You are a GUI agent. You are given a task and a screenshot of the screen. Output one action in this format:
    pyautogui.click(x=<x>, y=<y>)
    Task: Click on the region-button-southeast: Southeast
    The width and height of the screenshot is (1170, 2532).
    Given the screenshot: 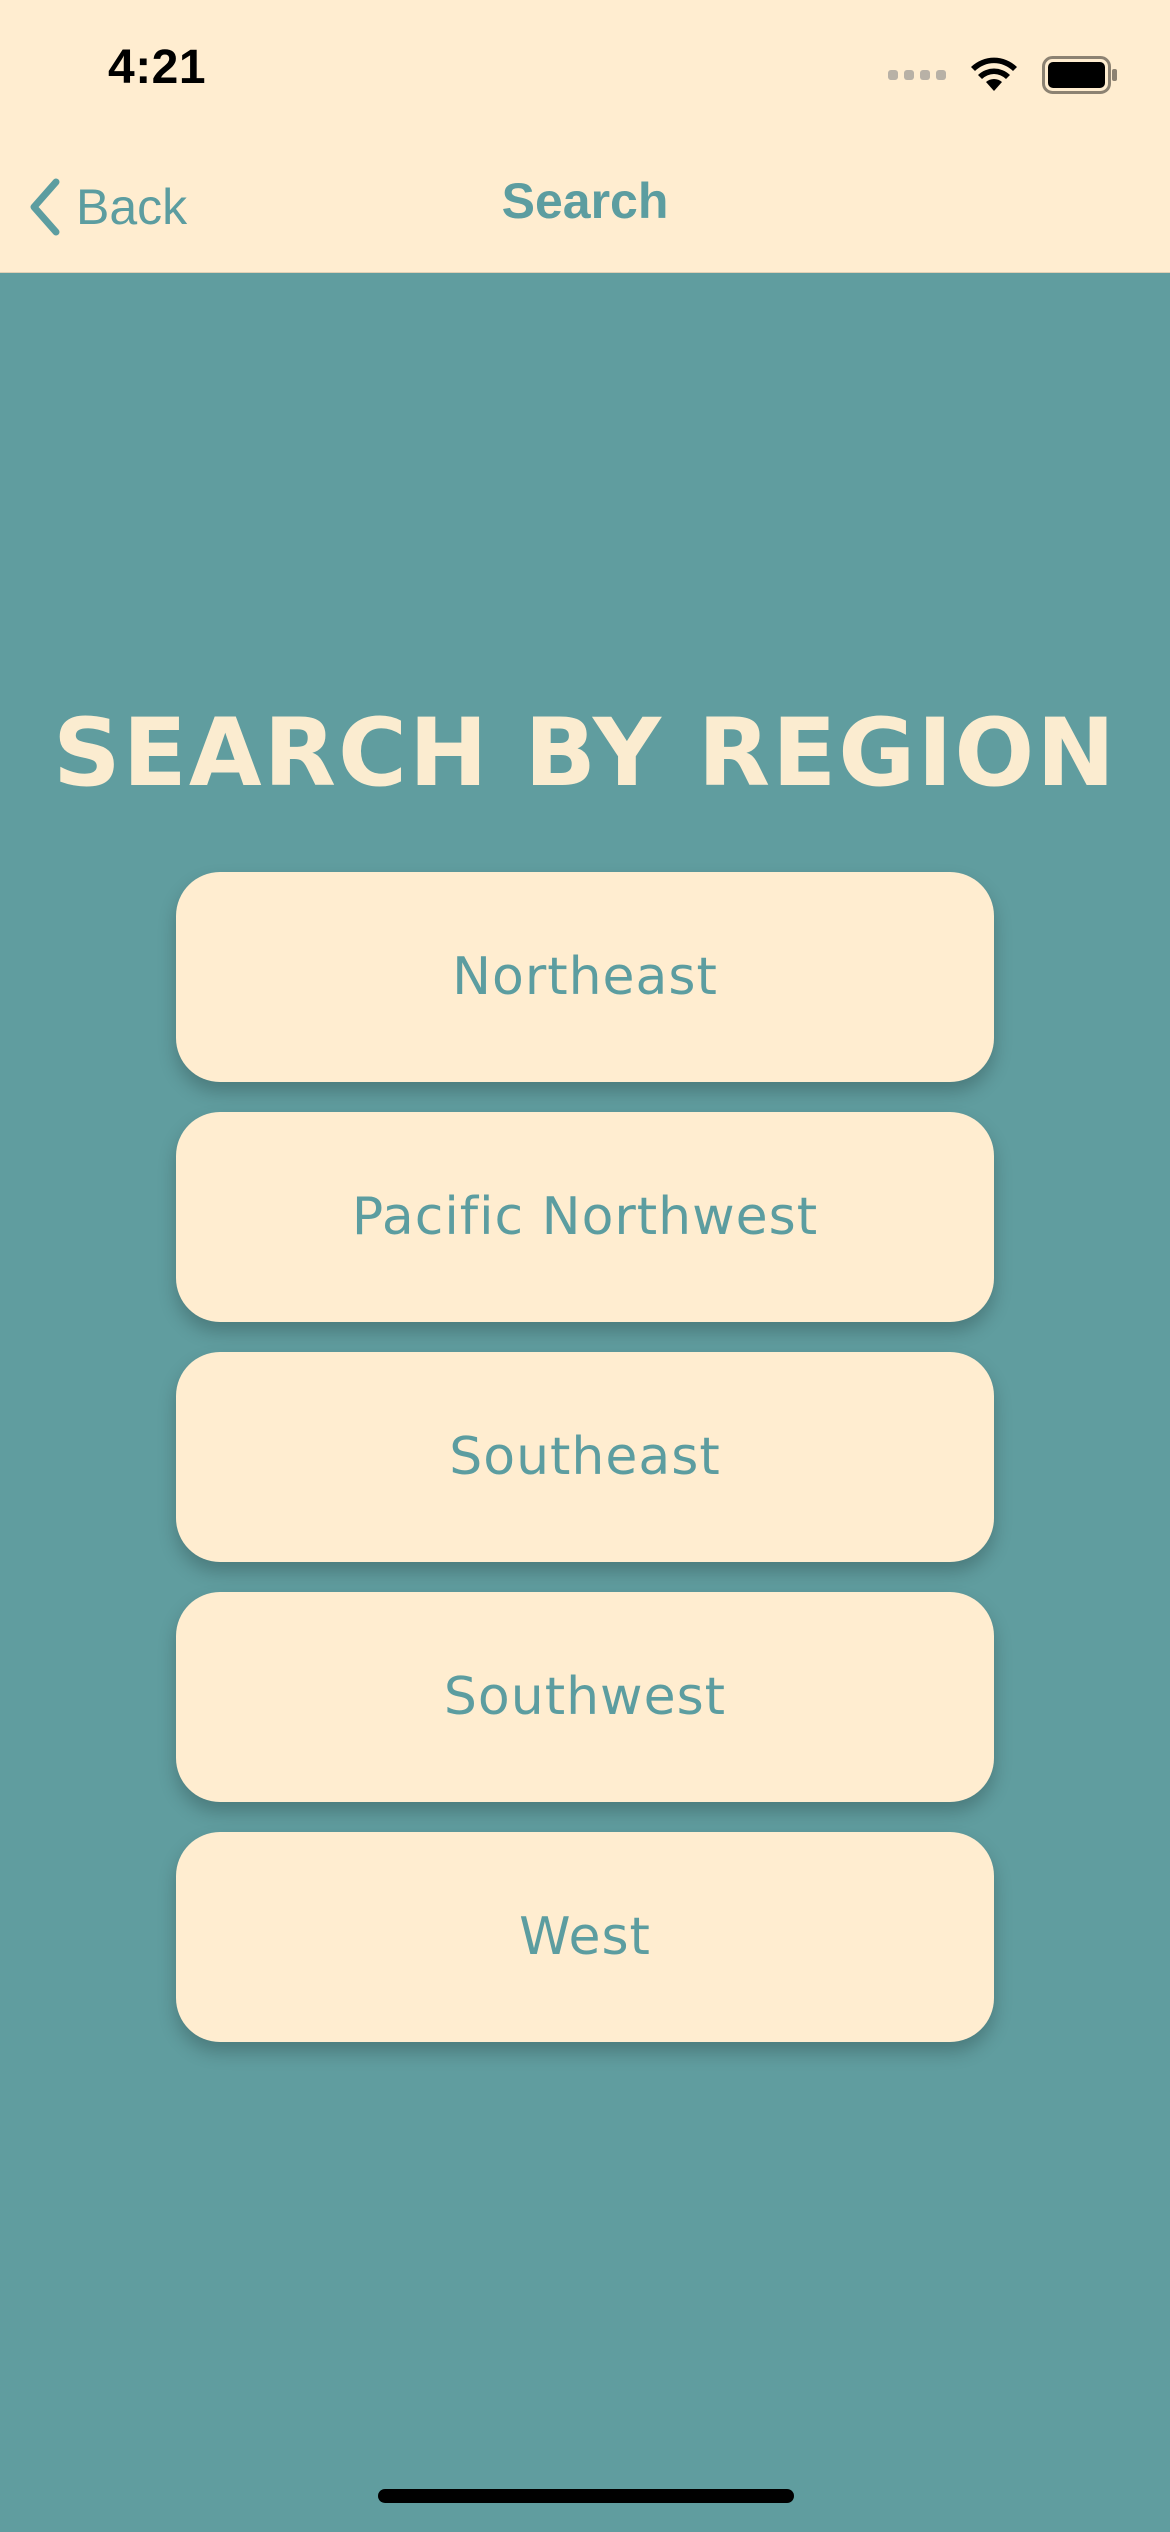 What is the action you would take?
    pyautogui.click(x=585, y=1457)
    